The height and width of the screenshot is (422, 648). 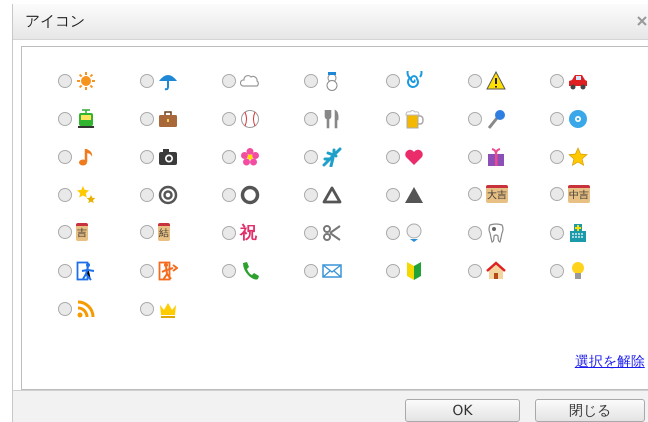 I want to click on scissors-icon, so click(x=332, y=232).